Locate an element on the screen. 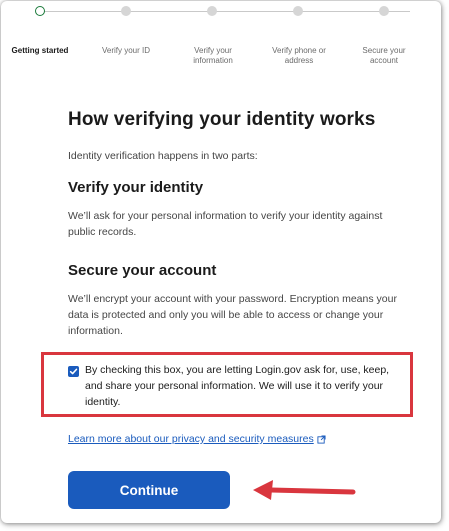 This screenshot has height=531, width=449. step-label-secure-account: Secure your account is located at coordinates (384, 55).